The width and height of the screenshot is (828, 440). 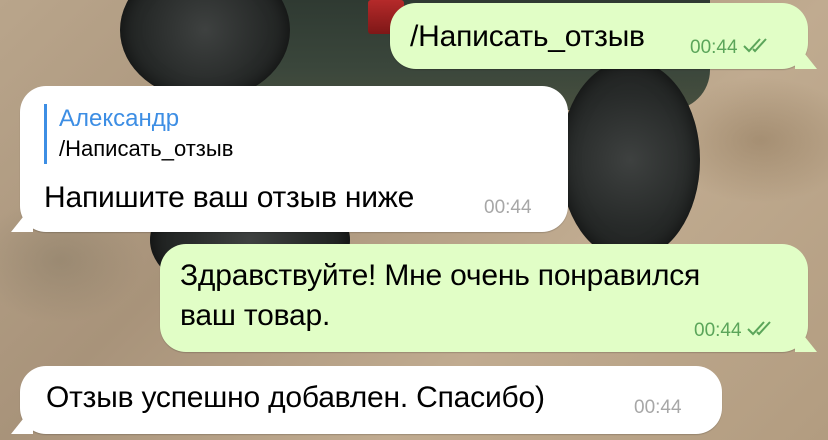 I want to click on message-line: Здравствуйте! Мне очень понравился, so click(x=440, y=275).